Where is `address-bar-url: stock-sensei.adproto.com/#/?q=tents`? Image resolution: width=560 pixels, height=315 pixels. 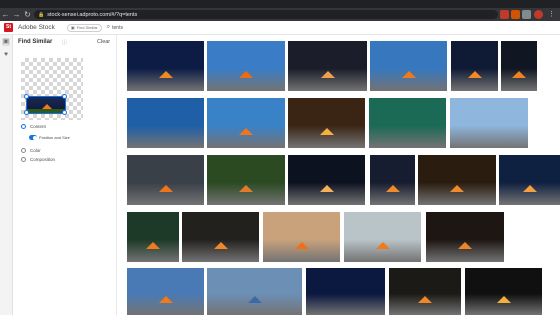 address-bar-url: stock-sensei.adproto.com/#/?q=tents is located at coordinates (92, 14).